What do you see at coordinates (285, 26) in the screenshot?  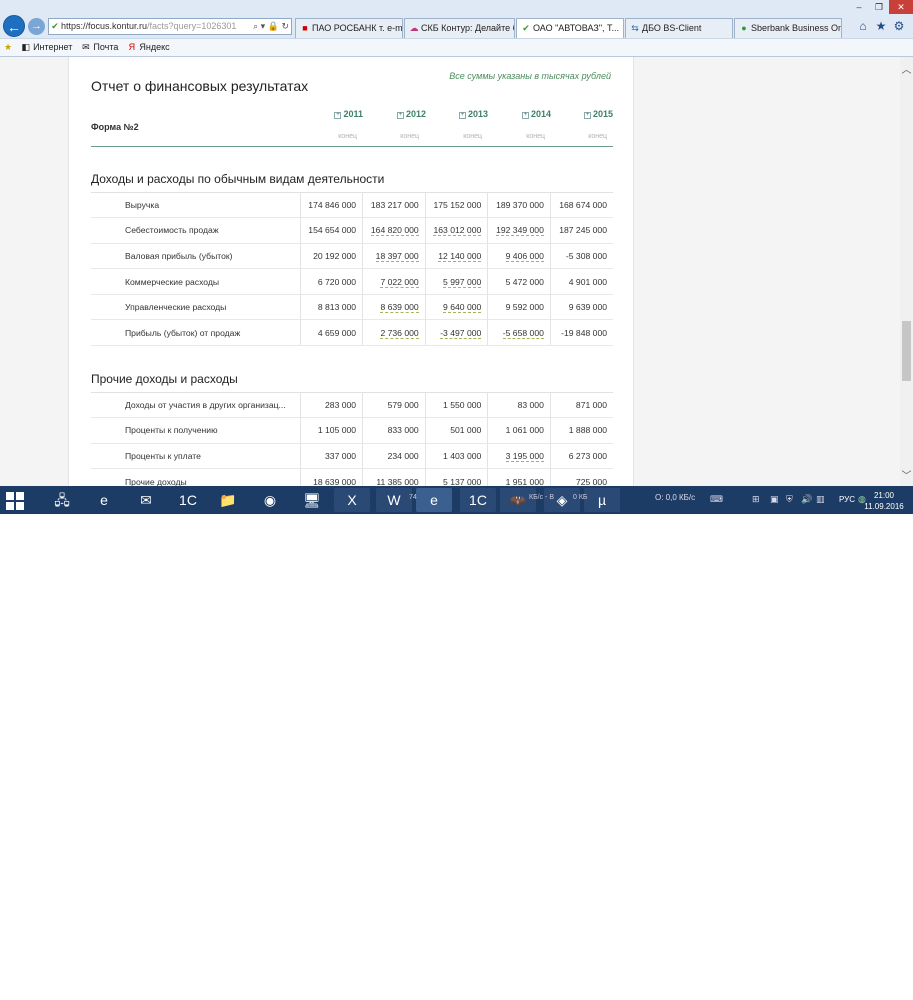 I see `refresh-icon: ↻` at bounding box center [285, 26].